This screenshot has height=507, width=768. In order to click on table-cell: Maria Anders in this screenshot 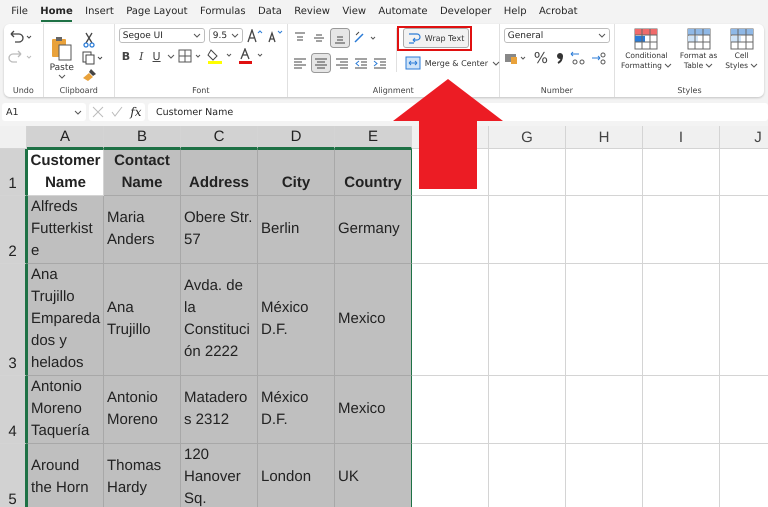, I will do `click(142, 230)`.